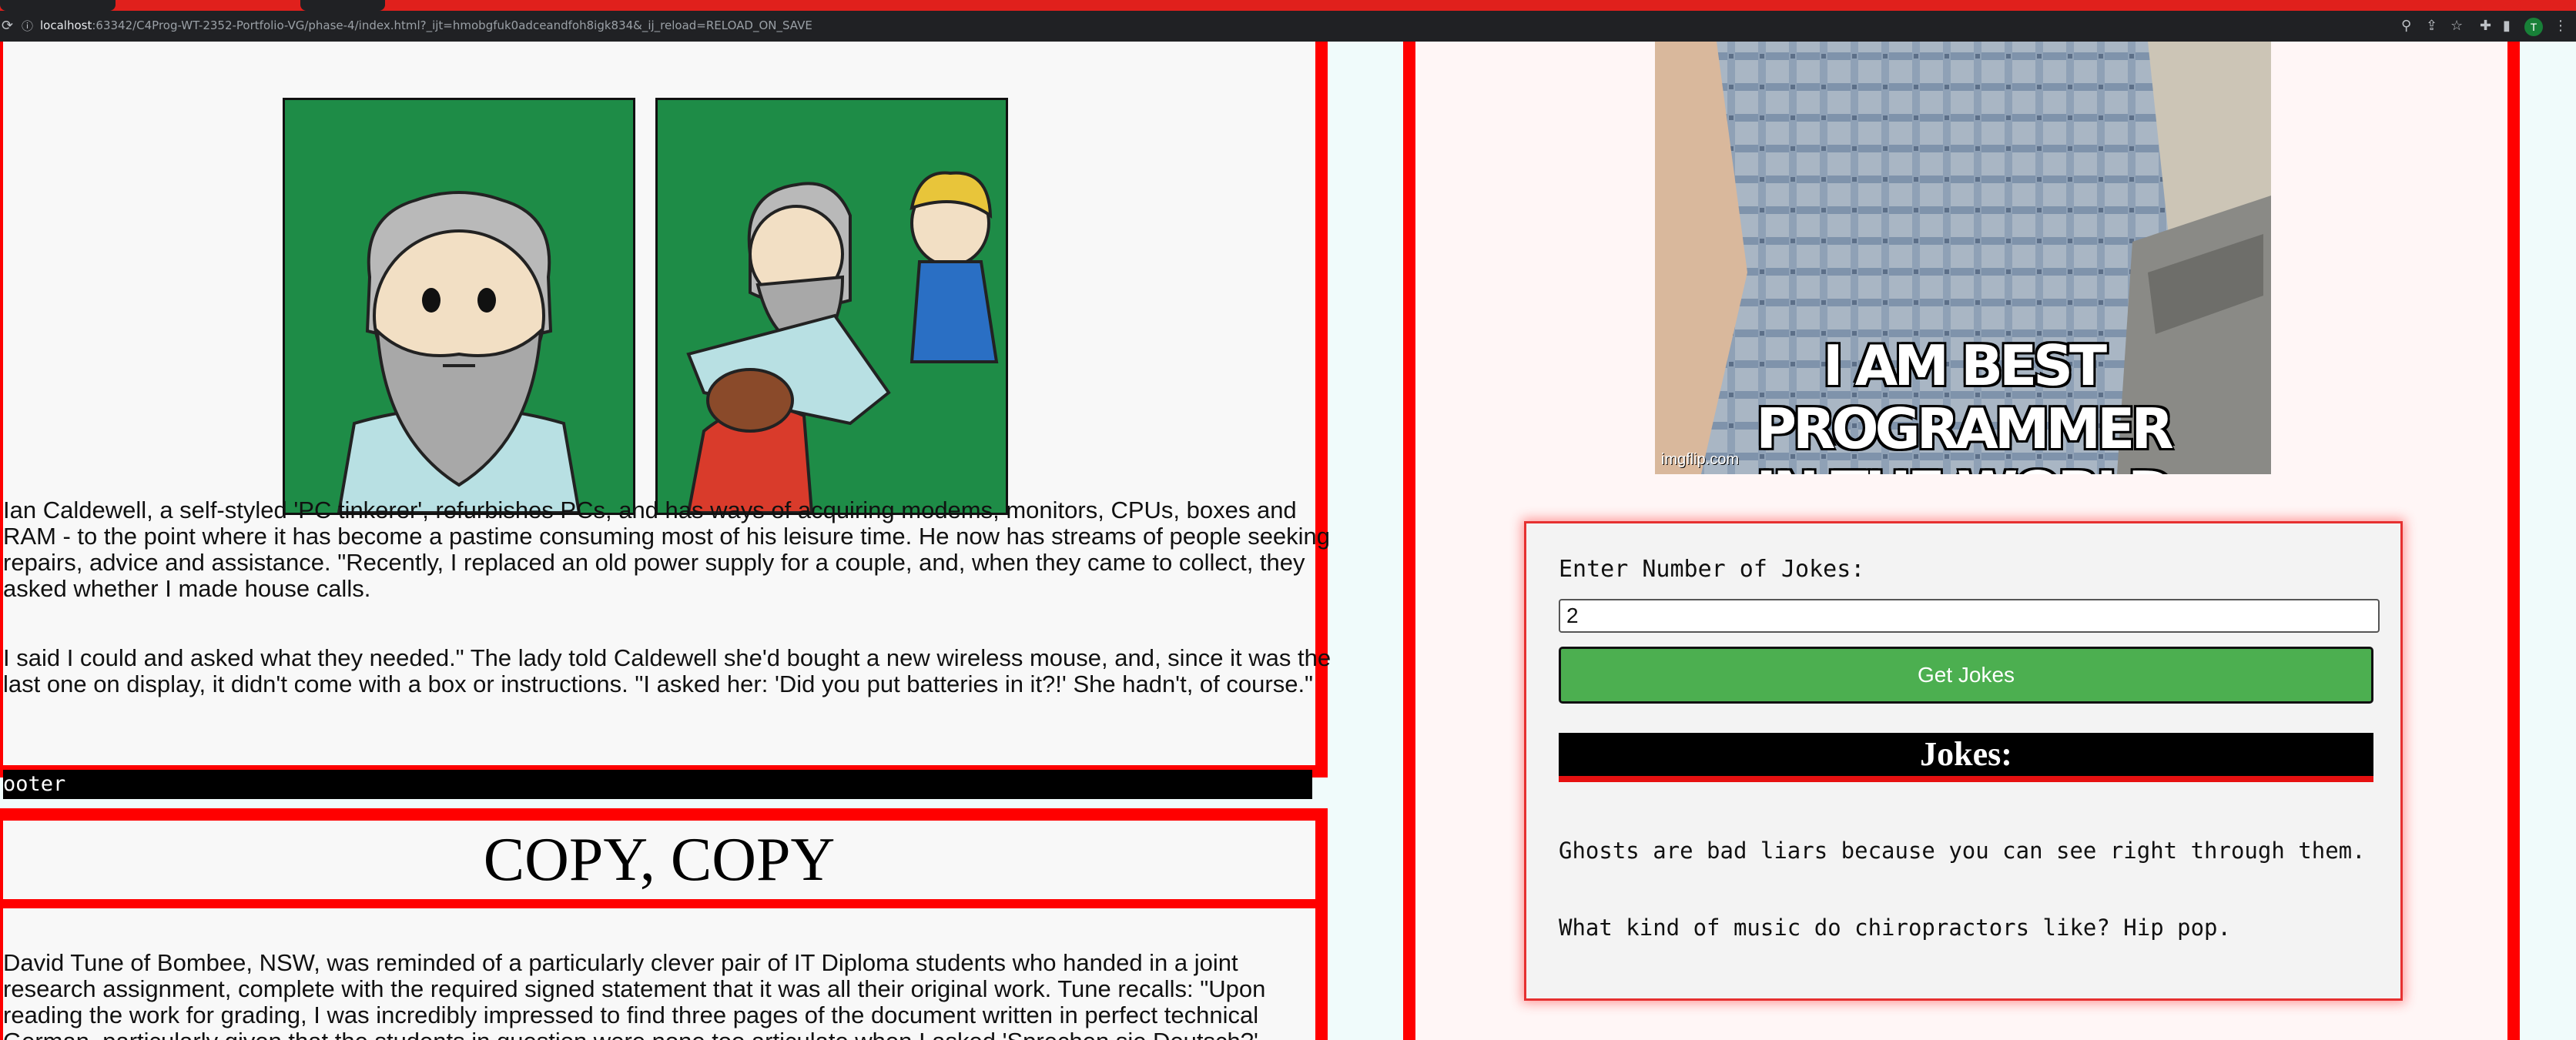 Image resolution: width=2576 pixels, height=1040 pixels. I want to click on comic-panel-left, so click(459, 307).